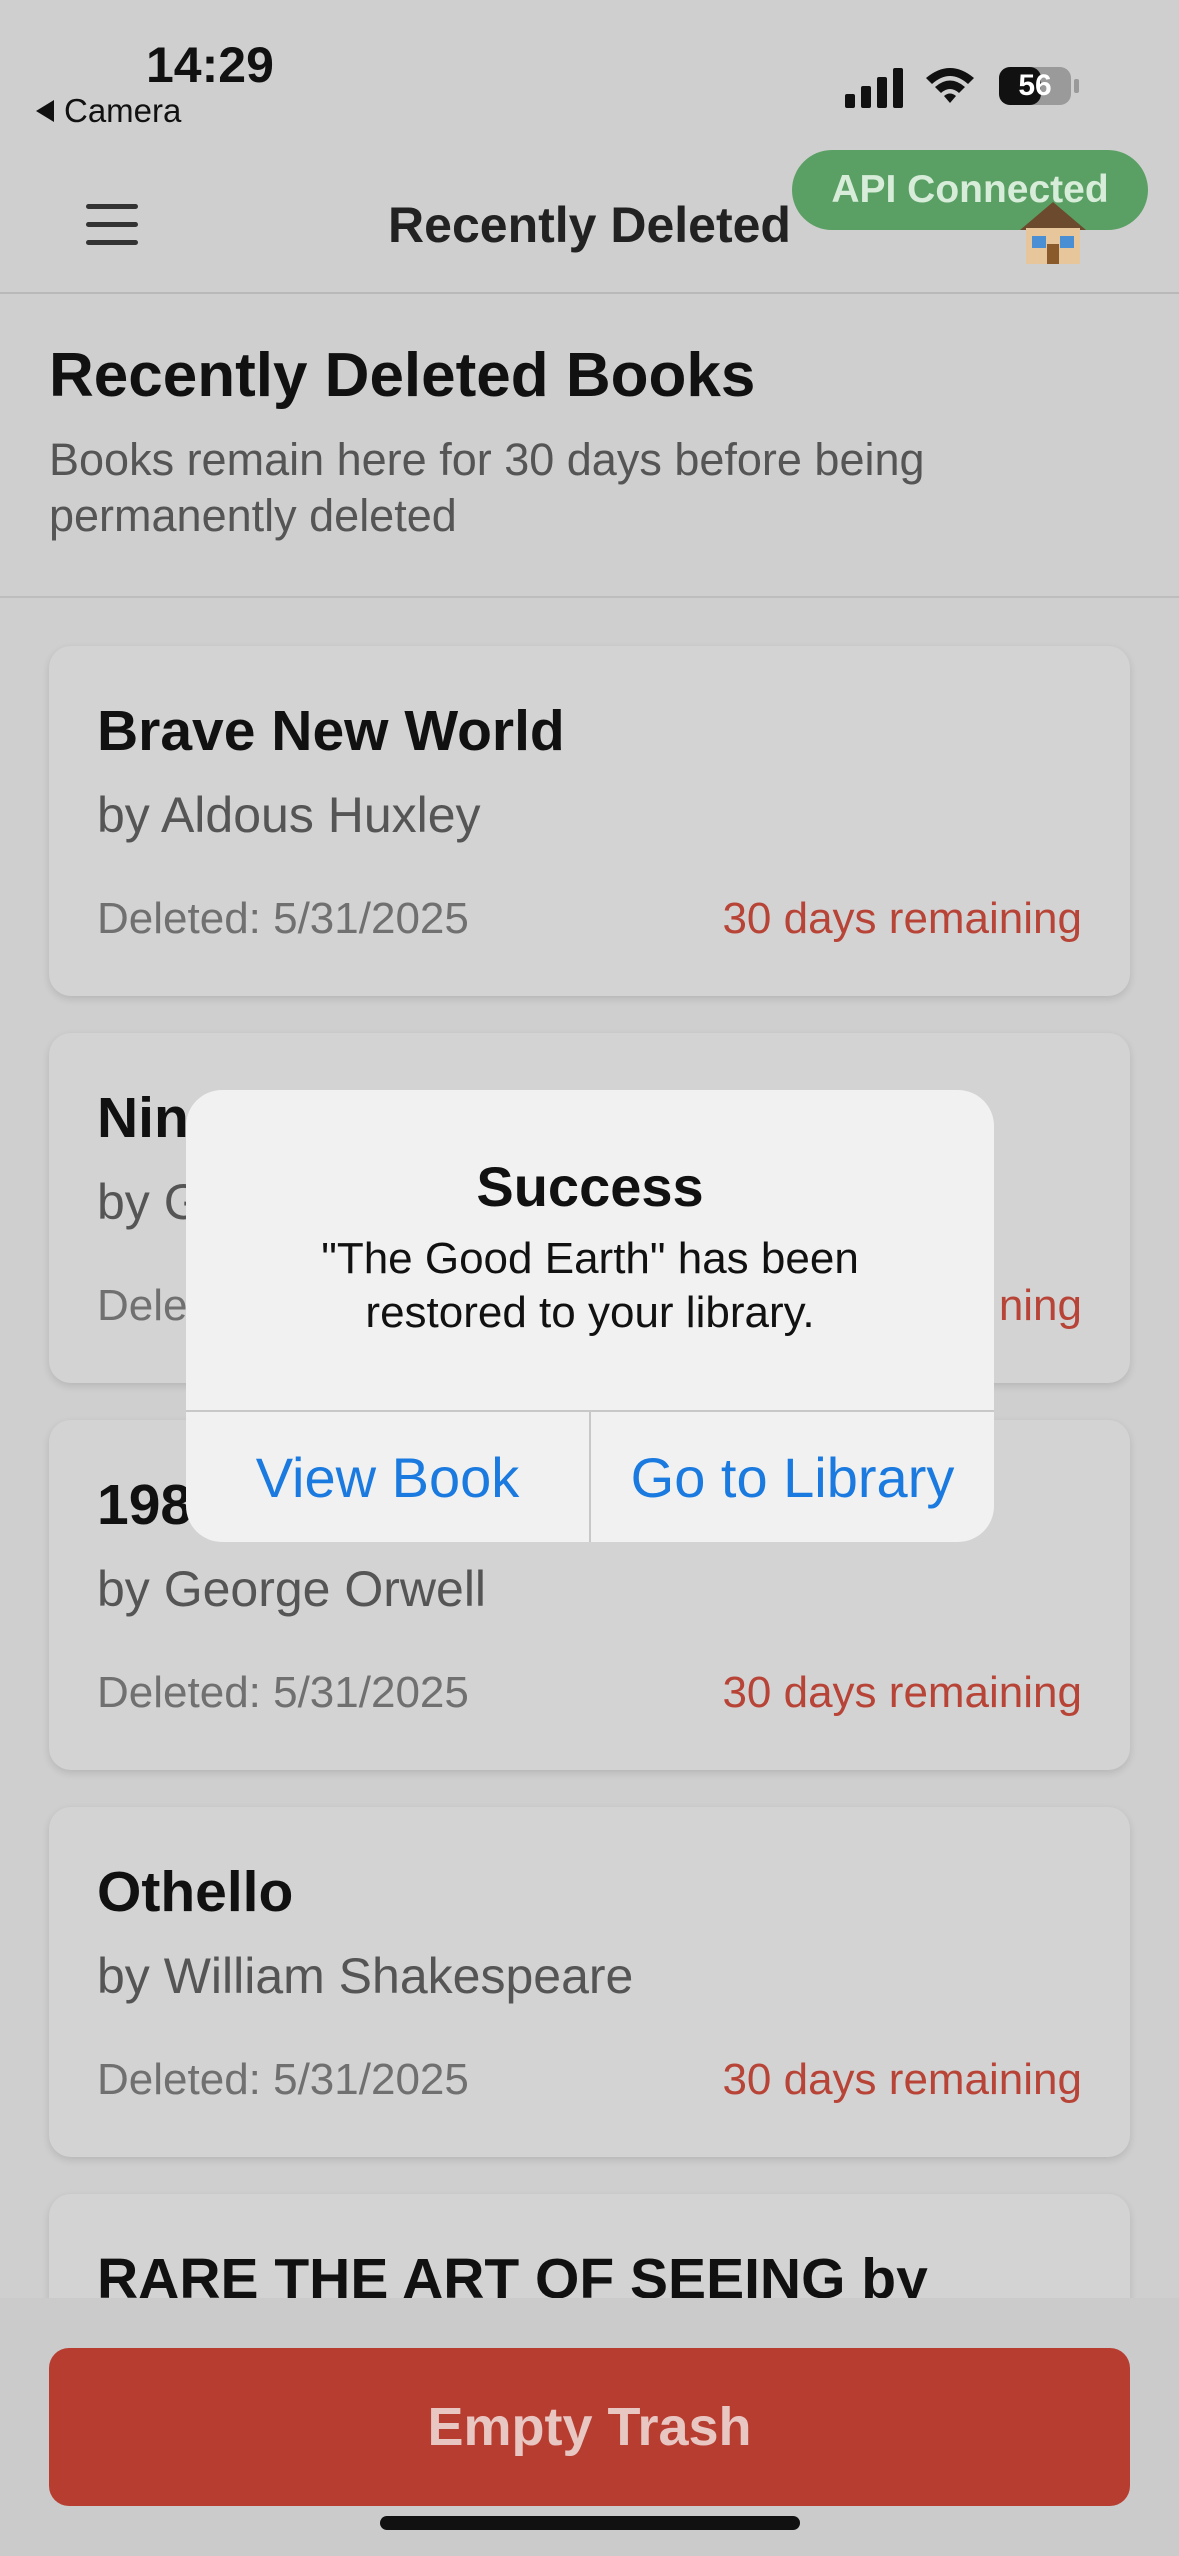  What do you see at coordinates (365, 1976) in the screenshot?
I see `book-author: by William Shakespeare` at bounding box center [365, 1976].